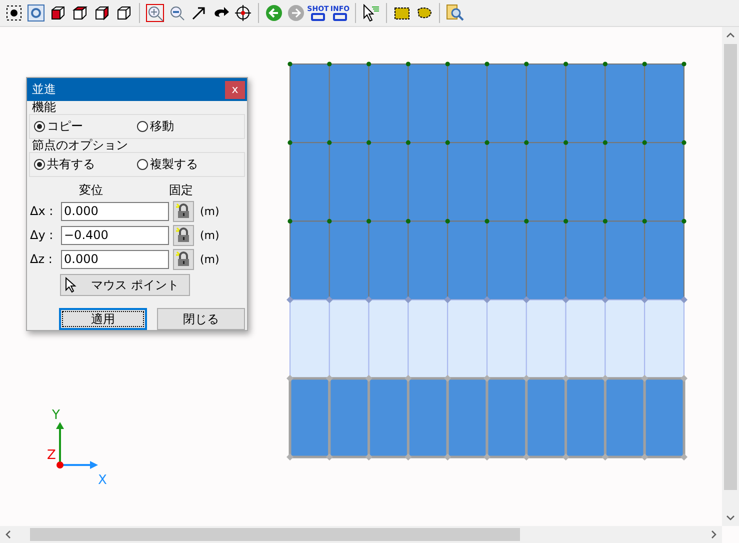 Image resolution: width=739 pixels, height=543 pixels. I want to click on radio-option: コピー, so click(85, 126).